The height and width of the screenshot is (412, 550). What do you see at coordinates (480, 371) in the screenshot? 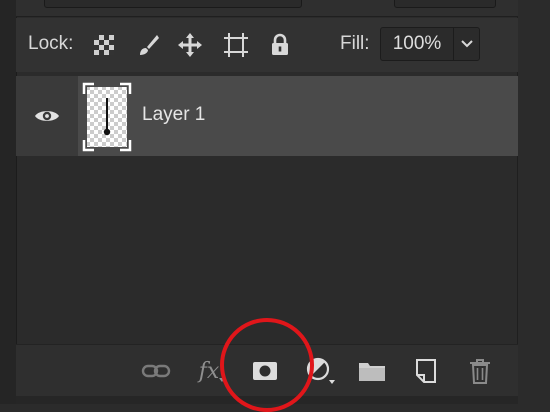
I see `delete-layer-icon` at bounding box center [480, 371].